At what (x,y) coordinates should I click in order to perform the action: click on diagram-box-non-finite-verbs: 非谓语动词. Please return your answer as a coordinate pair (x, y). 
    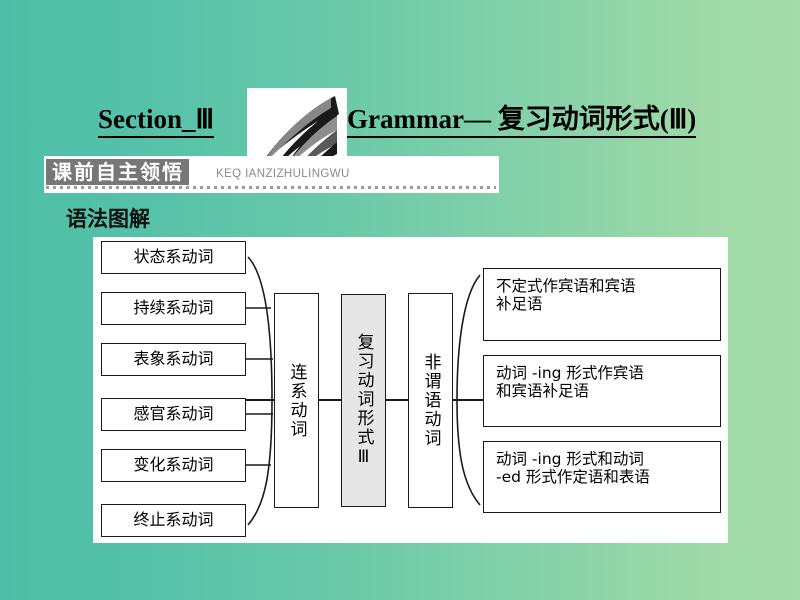
    Looking at the image, I should click on (430, 400).